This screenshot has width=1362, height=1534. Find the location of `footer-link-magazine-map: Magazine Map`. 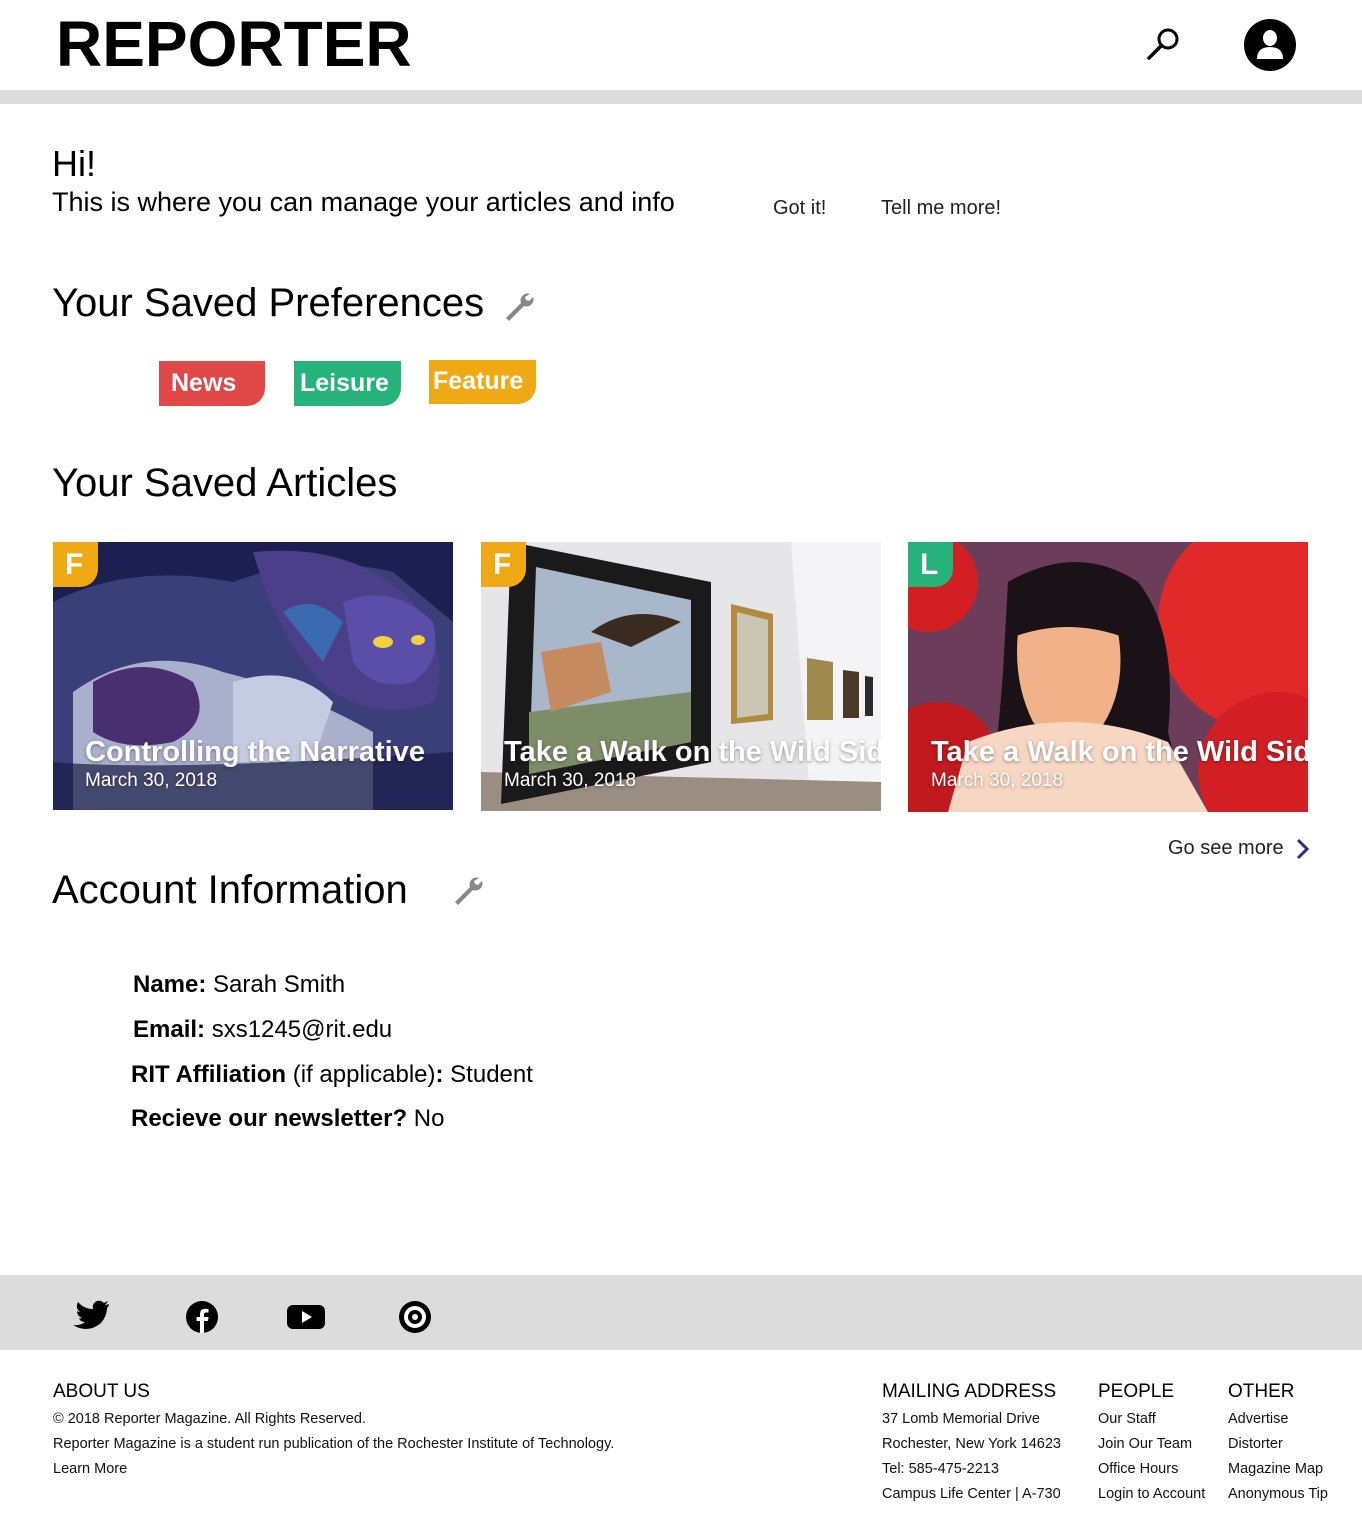

footer-link-magazine-map: Magazine Map is located at coordinates (1275, 1469).